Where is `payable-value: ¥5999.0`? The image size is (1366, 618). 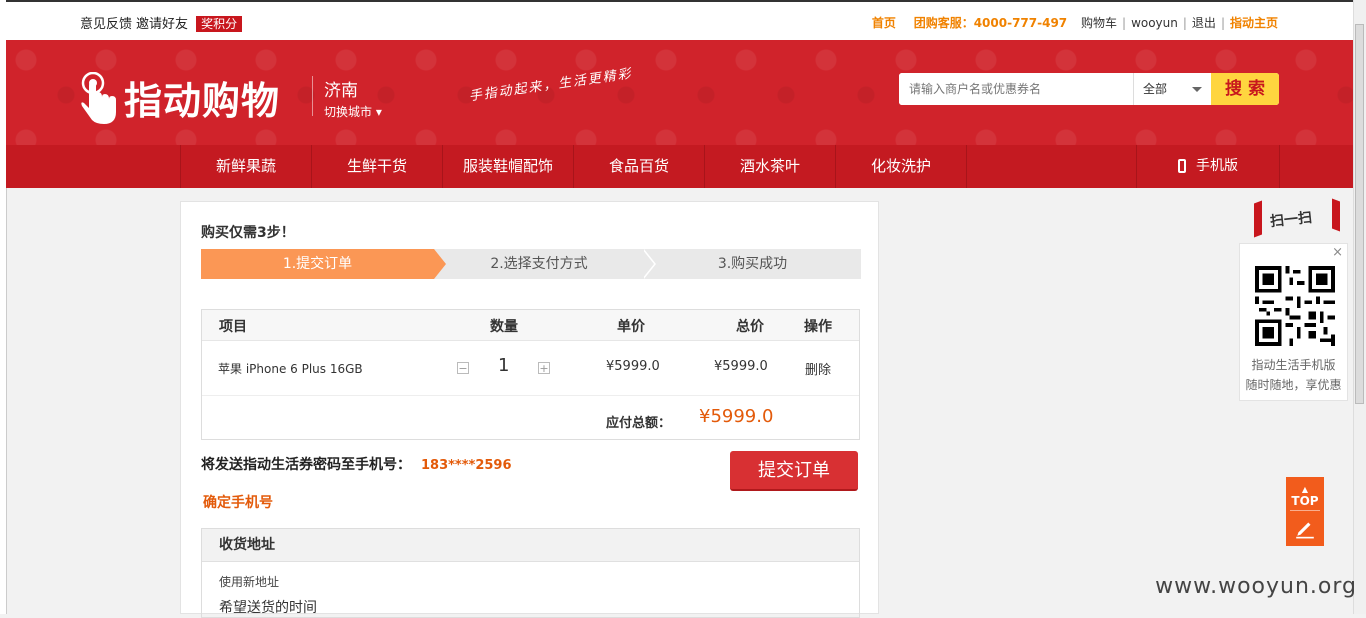
payable-value: ¥5999.0 is located at coordinates (736, 416).